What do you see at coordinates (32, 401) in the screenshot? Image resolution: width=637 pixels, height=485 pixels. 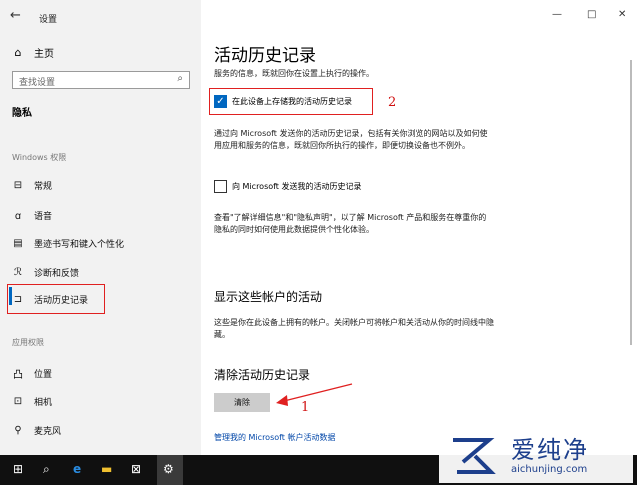 I see `sidebar-item-camera: ⊡ 相机` at bounding box center [32, 401].